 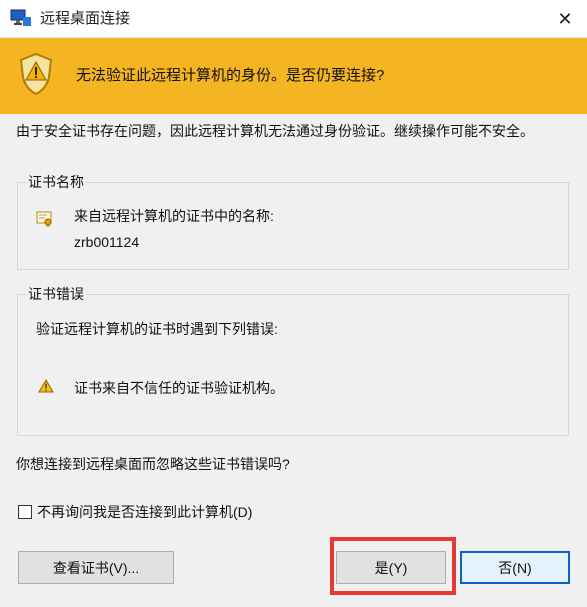 I want to click on dont-ask-again-label: 不再询问我是否连接到此计算机(D), so click(x=144, y=512).